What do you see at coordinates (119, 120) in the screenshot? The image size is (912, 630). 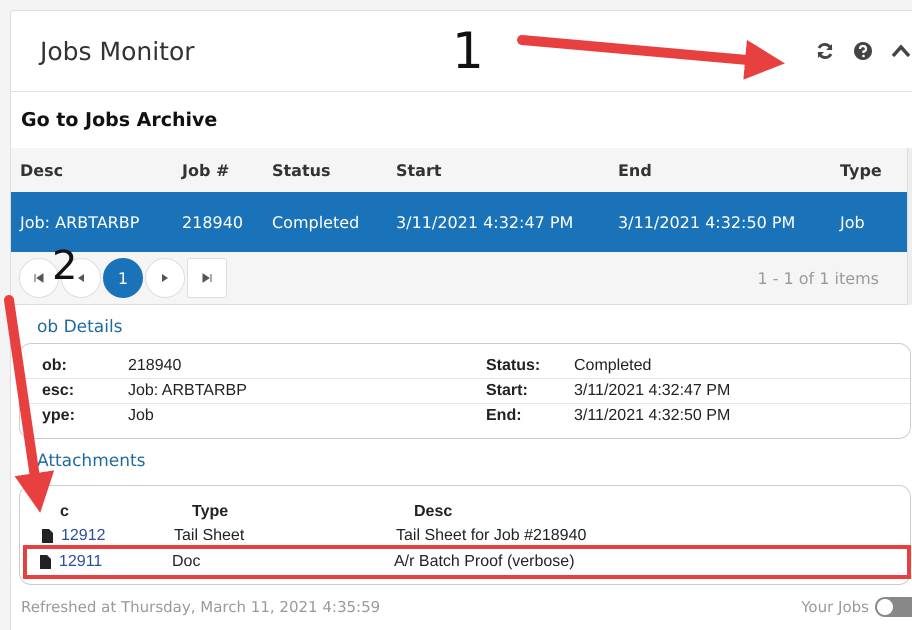 I see `archive-link: Go to Jobs Archive` at bounding box center [119, 120].